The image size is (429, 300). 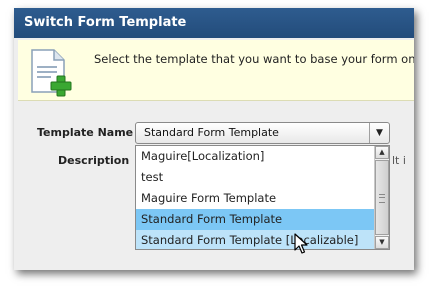 What do you see at coordinates (51, 73) in the screenshot?
I see `document-add-icon` at bounding box center [51, 73].